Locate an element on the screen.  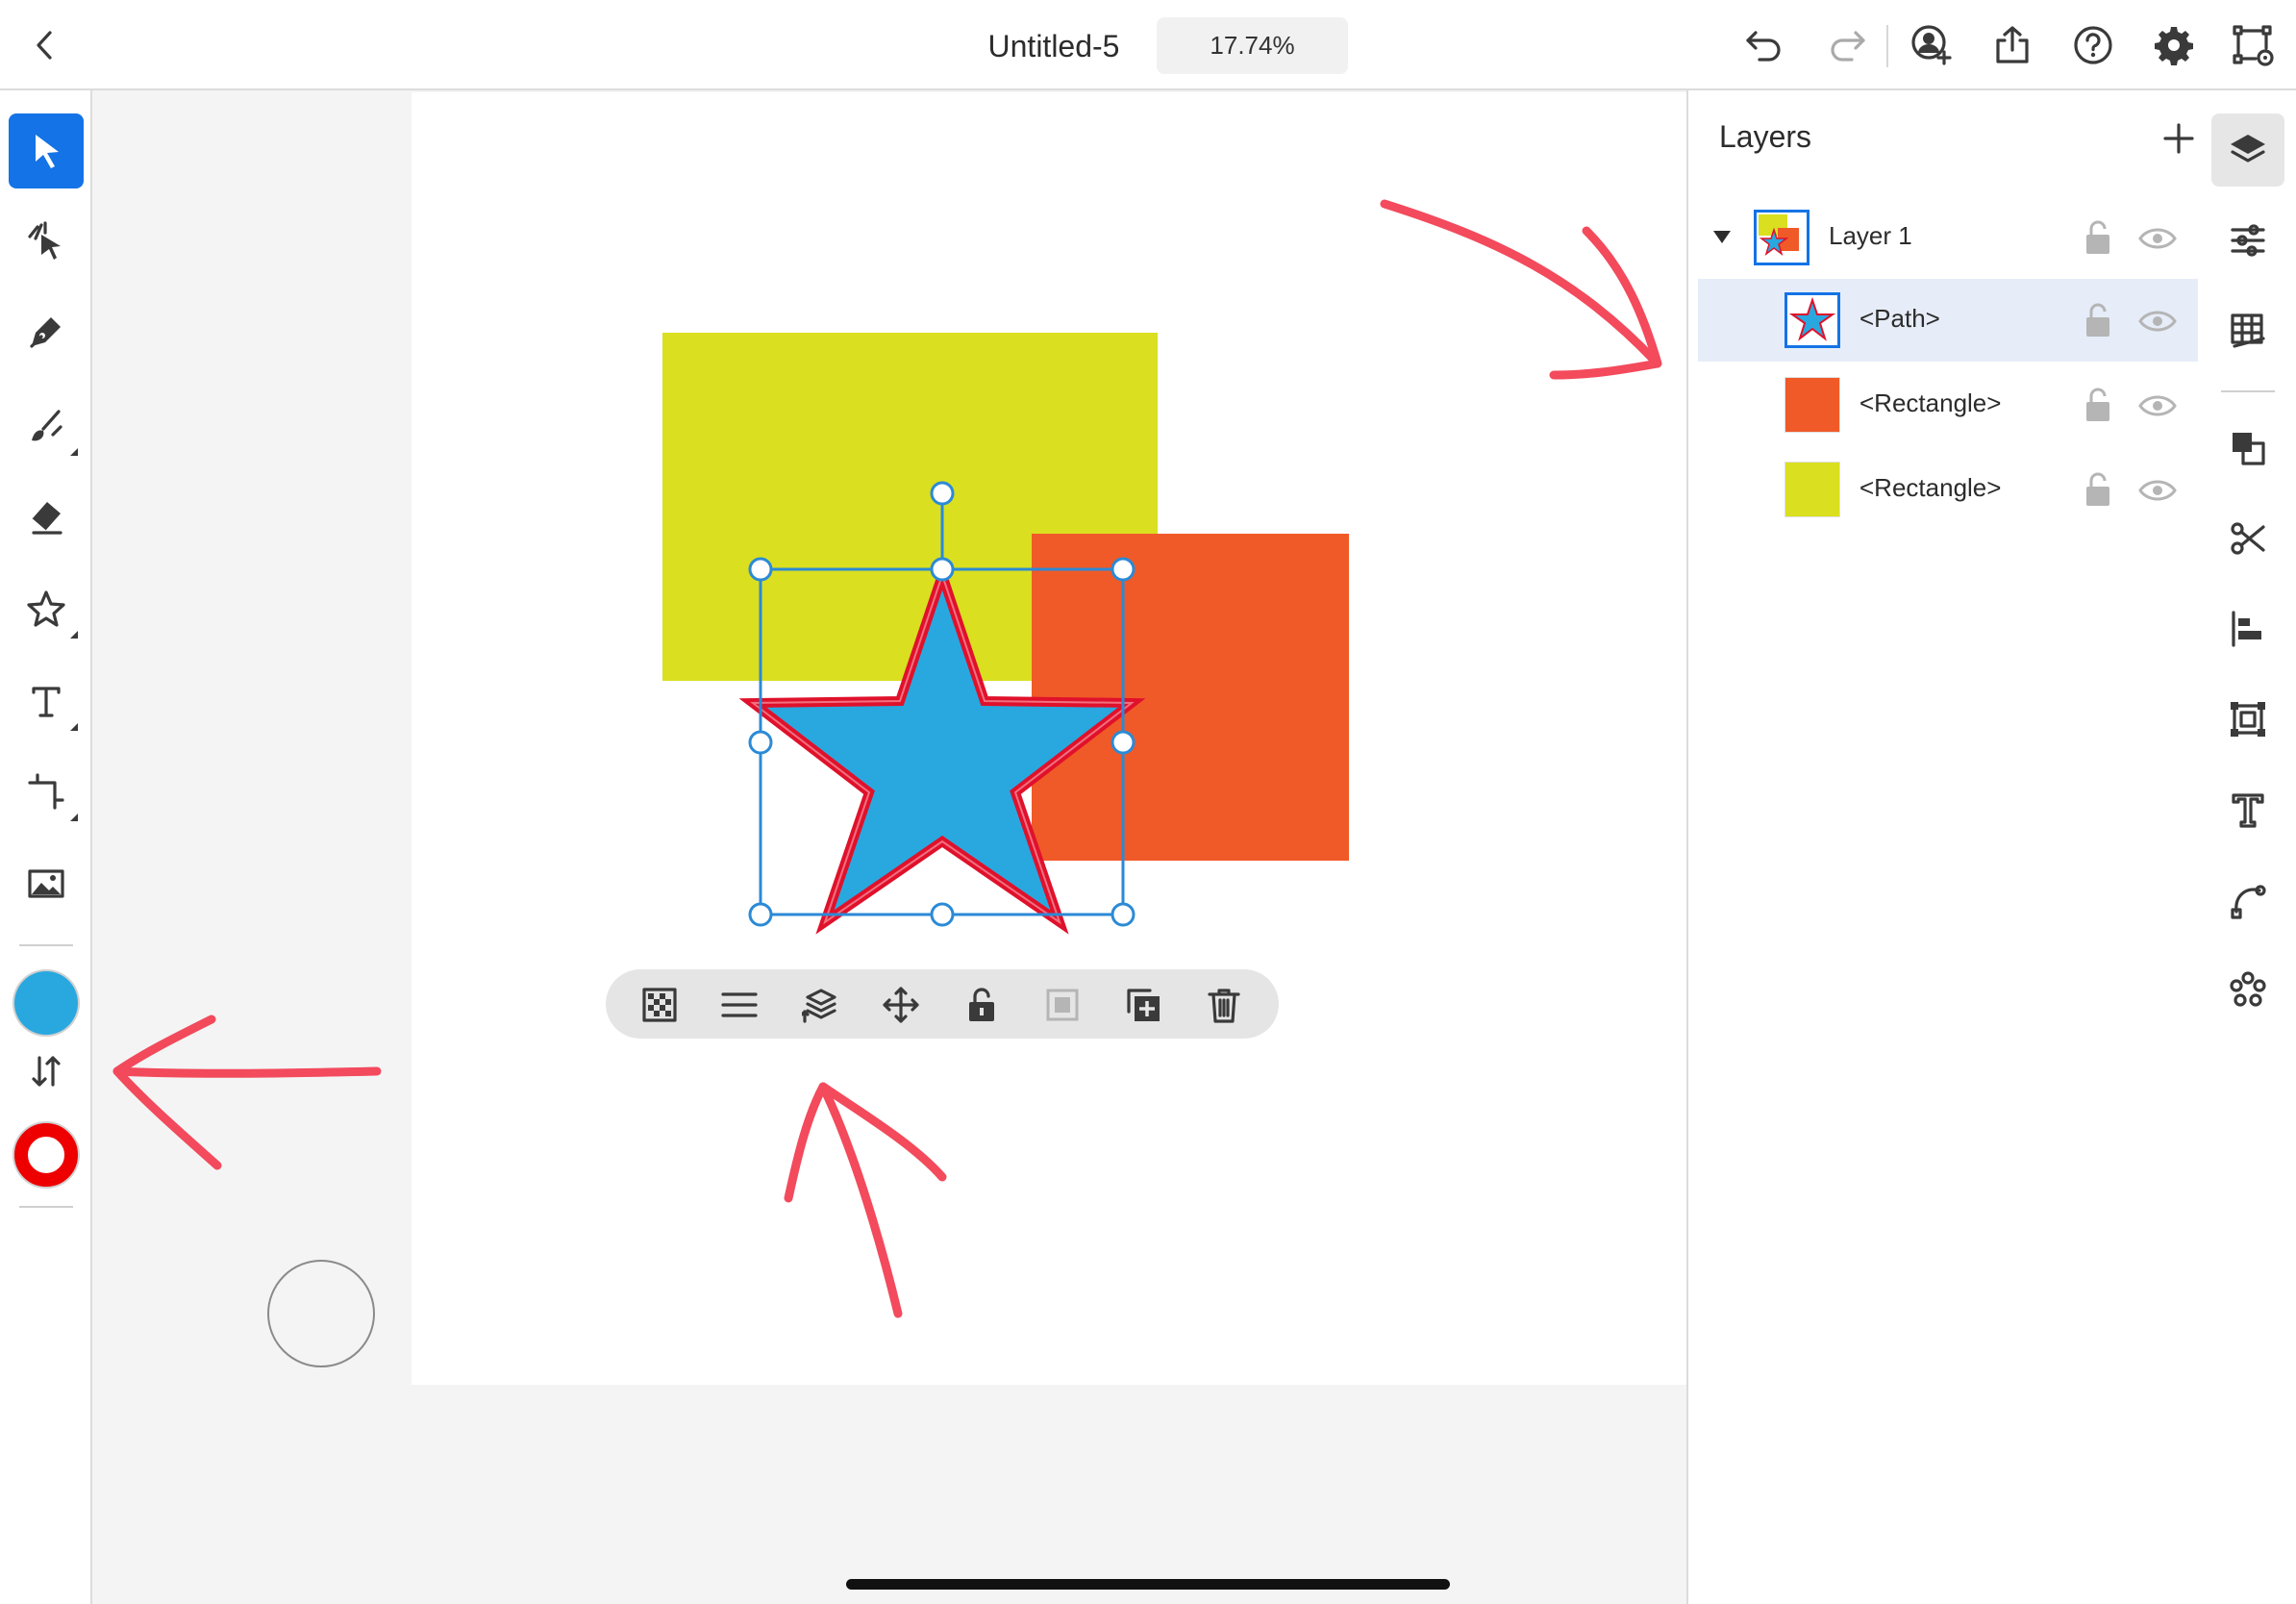
resize-handle-left is located at coordinates (760, 742).